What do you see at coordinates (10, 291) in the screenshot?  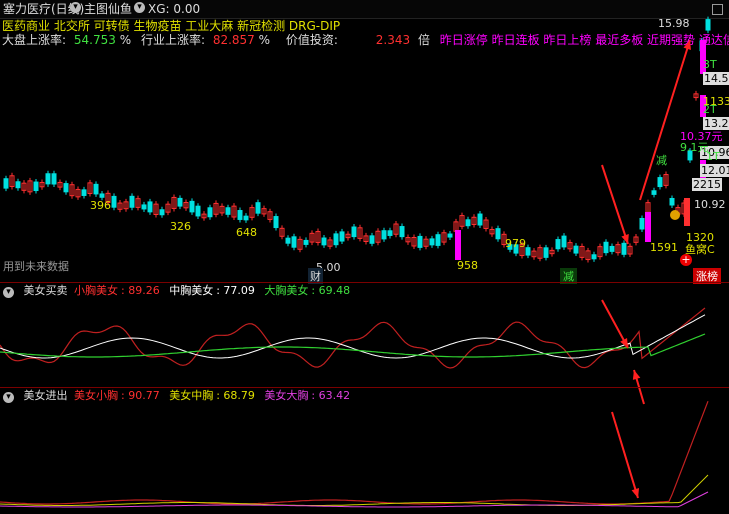 I see `panel1-settings-icon: ▾` at bounding box center [10, 291].